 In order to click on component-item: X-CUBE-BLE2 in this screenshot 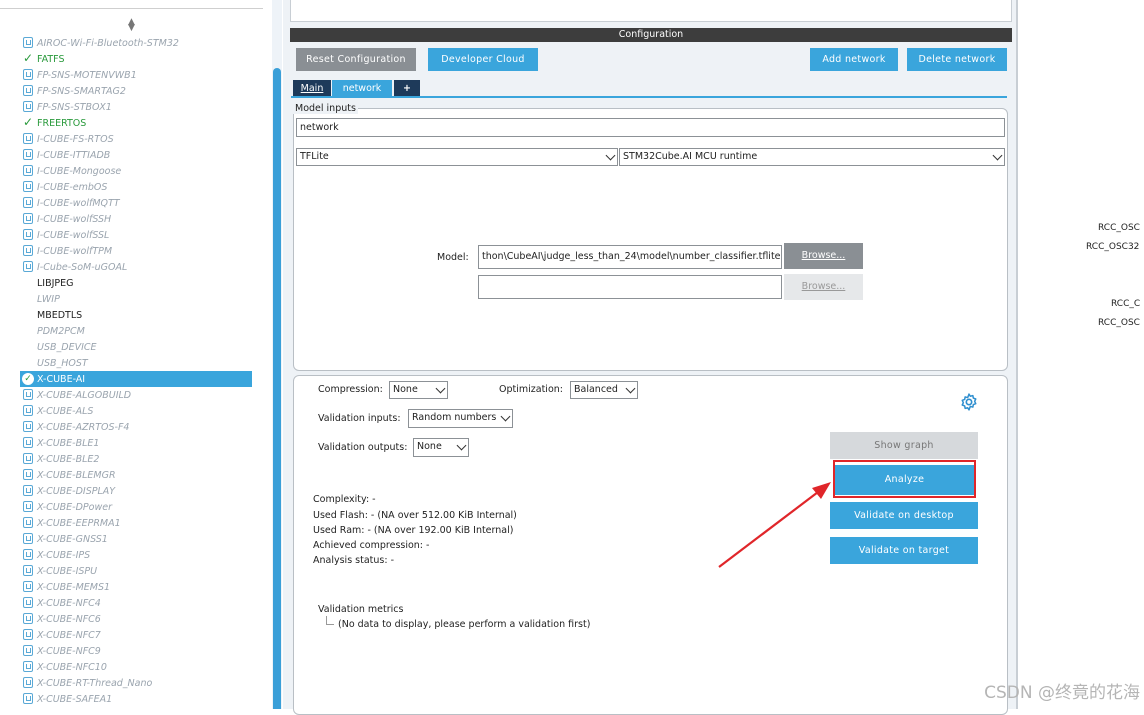, I will do `click(136, 459)`.